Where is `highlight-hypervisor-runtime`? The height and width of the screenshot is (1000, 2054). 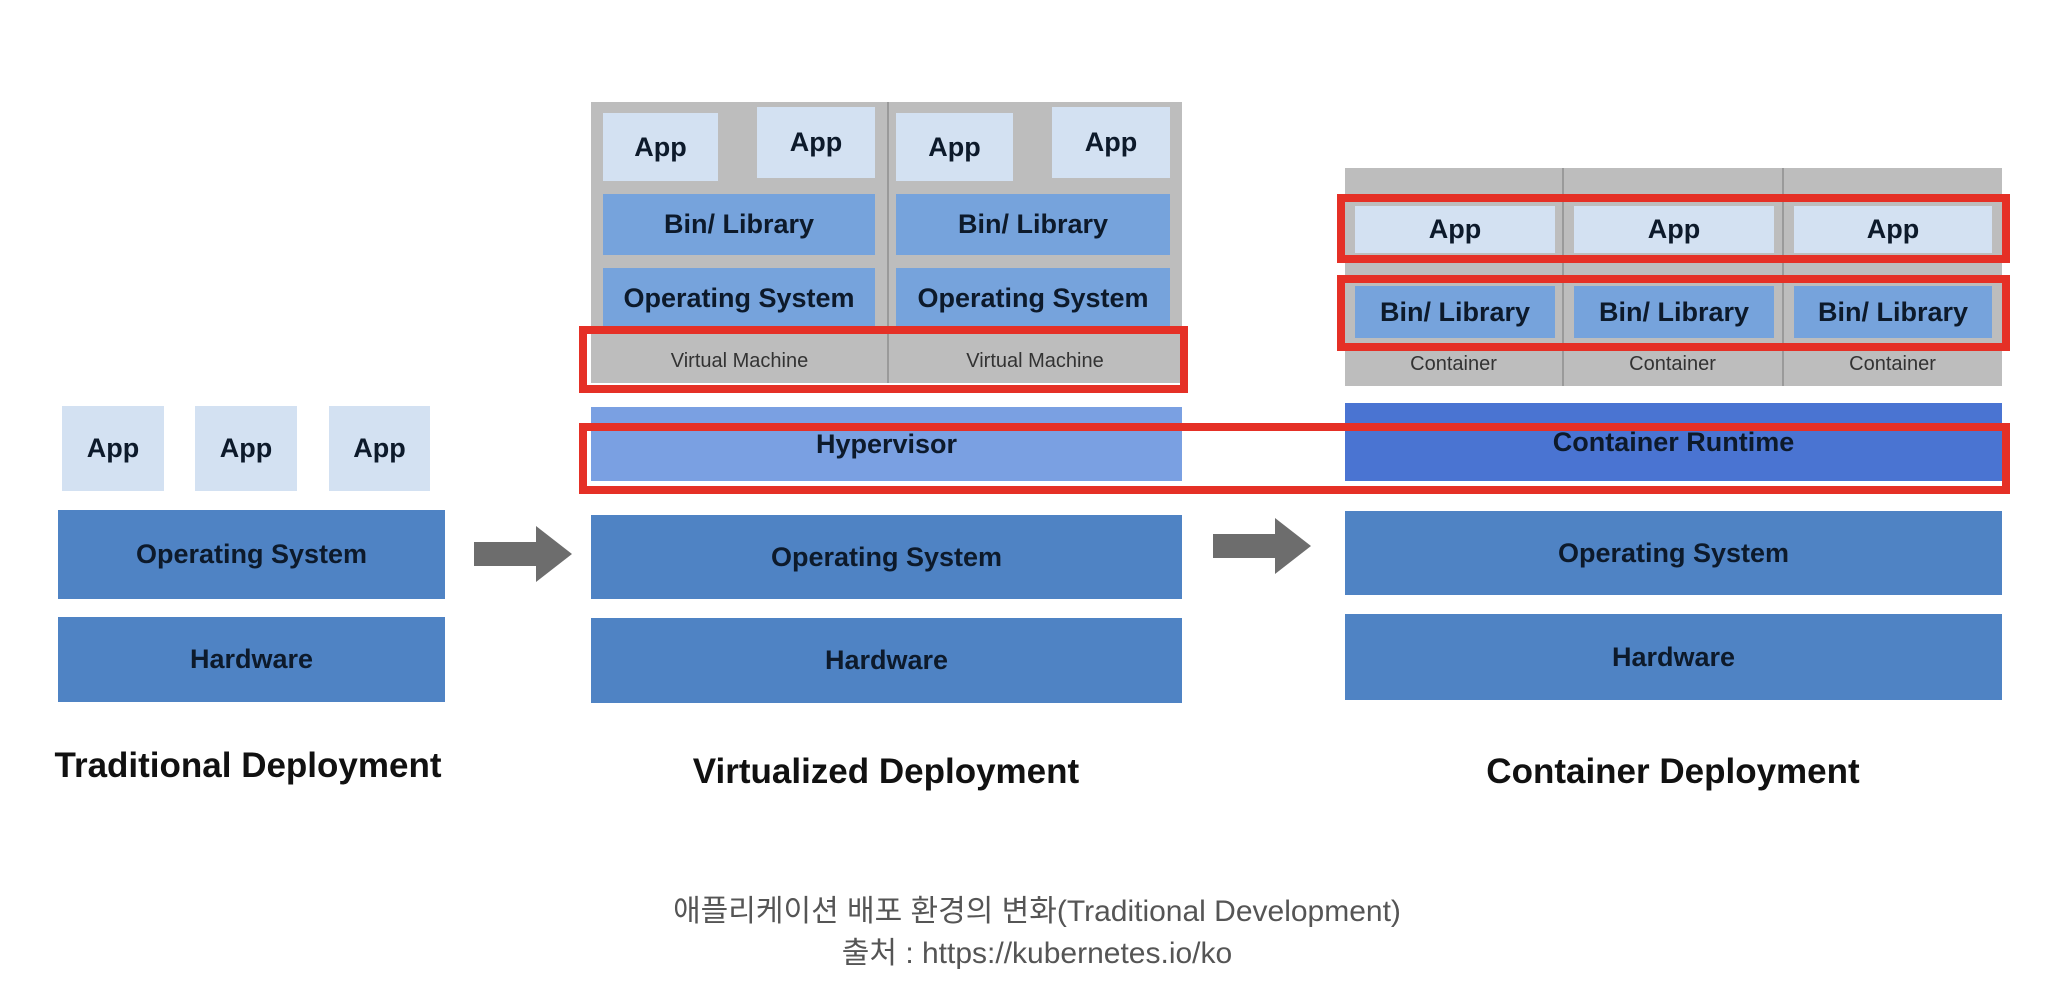
highlight-hypervisor-runtime is located at coordinates (1294, 458).